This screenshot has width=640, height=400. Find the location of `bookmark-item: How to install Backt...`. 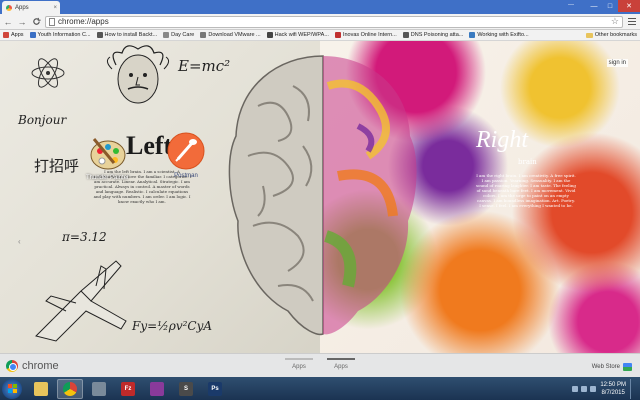

bookmark-item: How to install Backt... is located at coordinates (127, 35).